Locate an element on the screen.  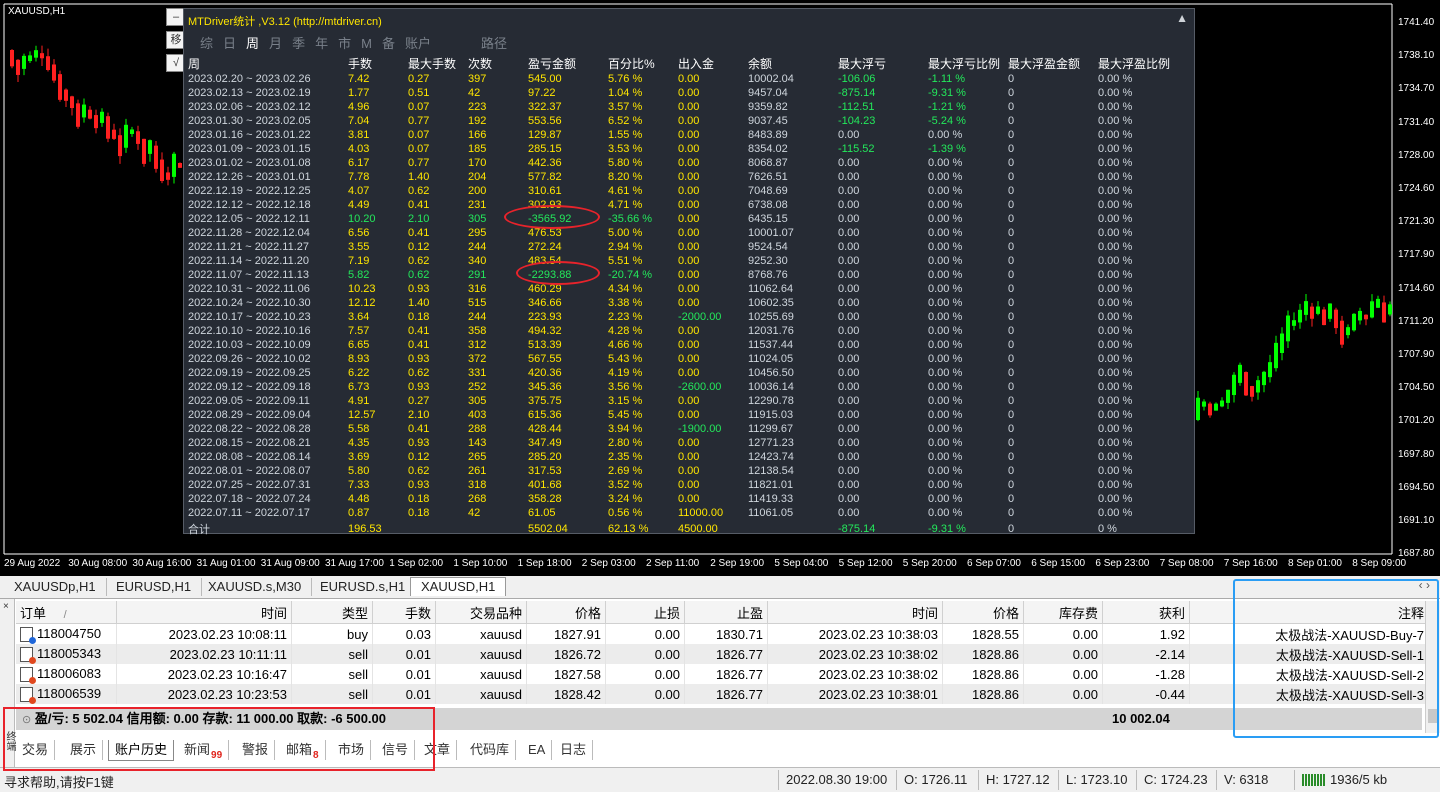
status-traffic: 1936/5 kb is located at coordinates (1359, 779).